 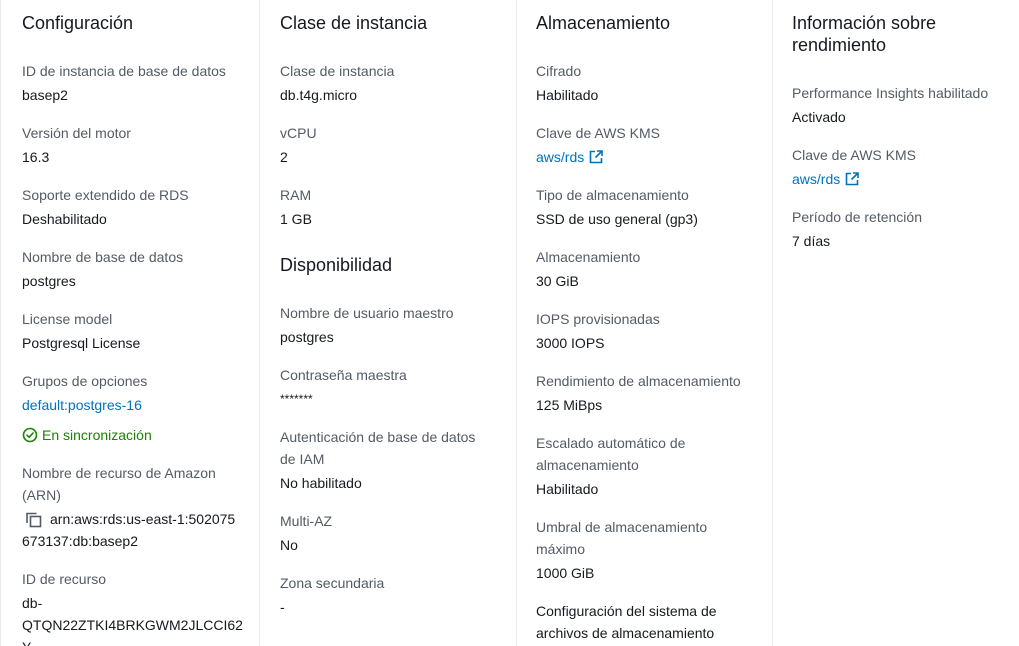 What do you see at coordinates (367, 313) in the screenshot?
I see `master-user-label: Nombre de usuario maestro` at bounding box center [367, 313].